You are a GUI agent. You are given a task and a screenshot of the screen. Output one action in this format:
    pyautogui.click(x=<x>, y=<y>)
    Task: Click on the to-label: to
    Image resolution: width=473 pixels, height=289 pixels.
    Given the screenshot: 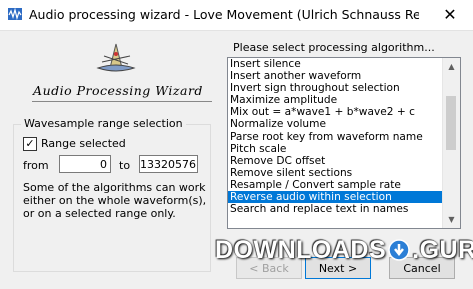 What is the action you would take?
    pyautogui.click(x=125, y=165)
    